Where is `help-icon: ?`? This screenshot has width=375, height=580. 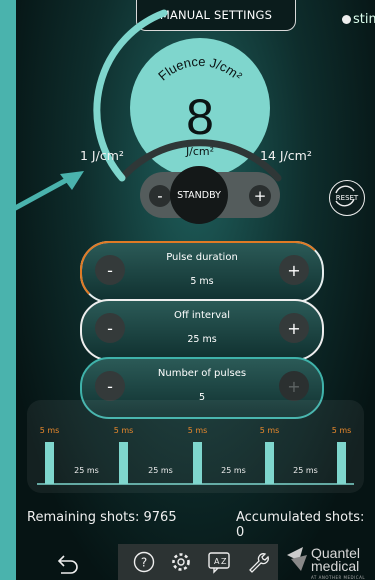 help-icon: ? is located at coordinates (144, 562).